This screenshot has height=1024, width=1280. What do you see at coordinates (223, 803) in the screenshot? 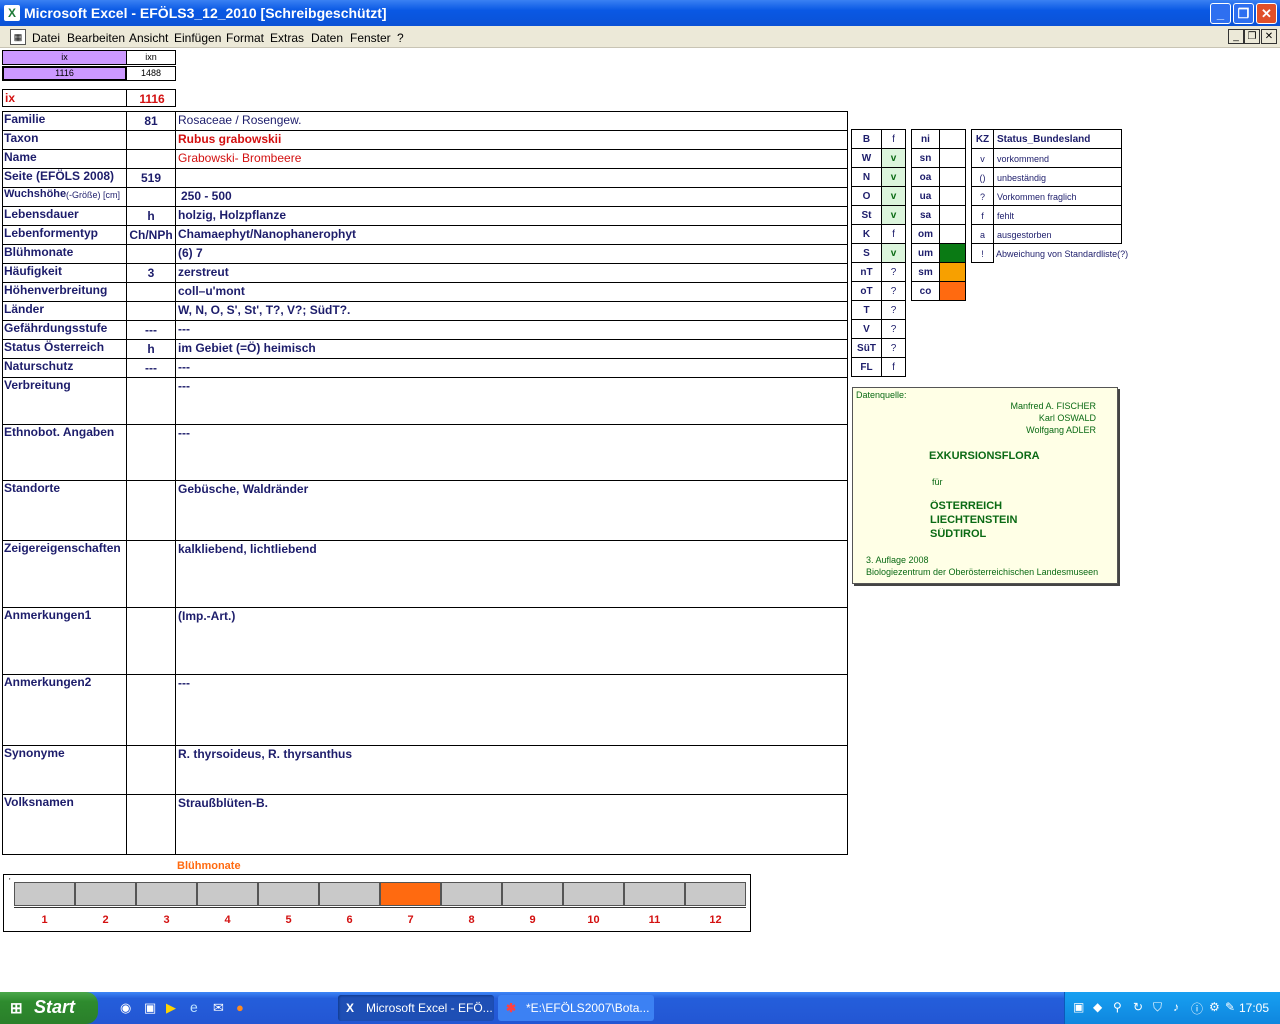
I see `row-value-21: Straußblüten-B.` at bounding box center [223, 803].